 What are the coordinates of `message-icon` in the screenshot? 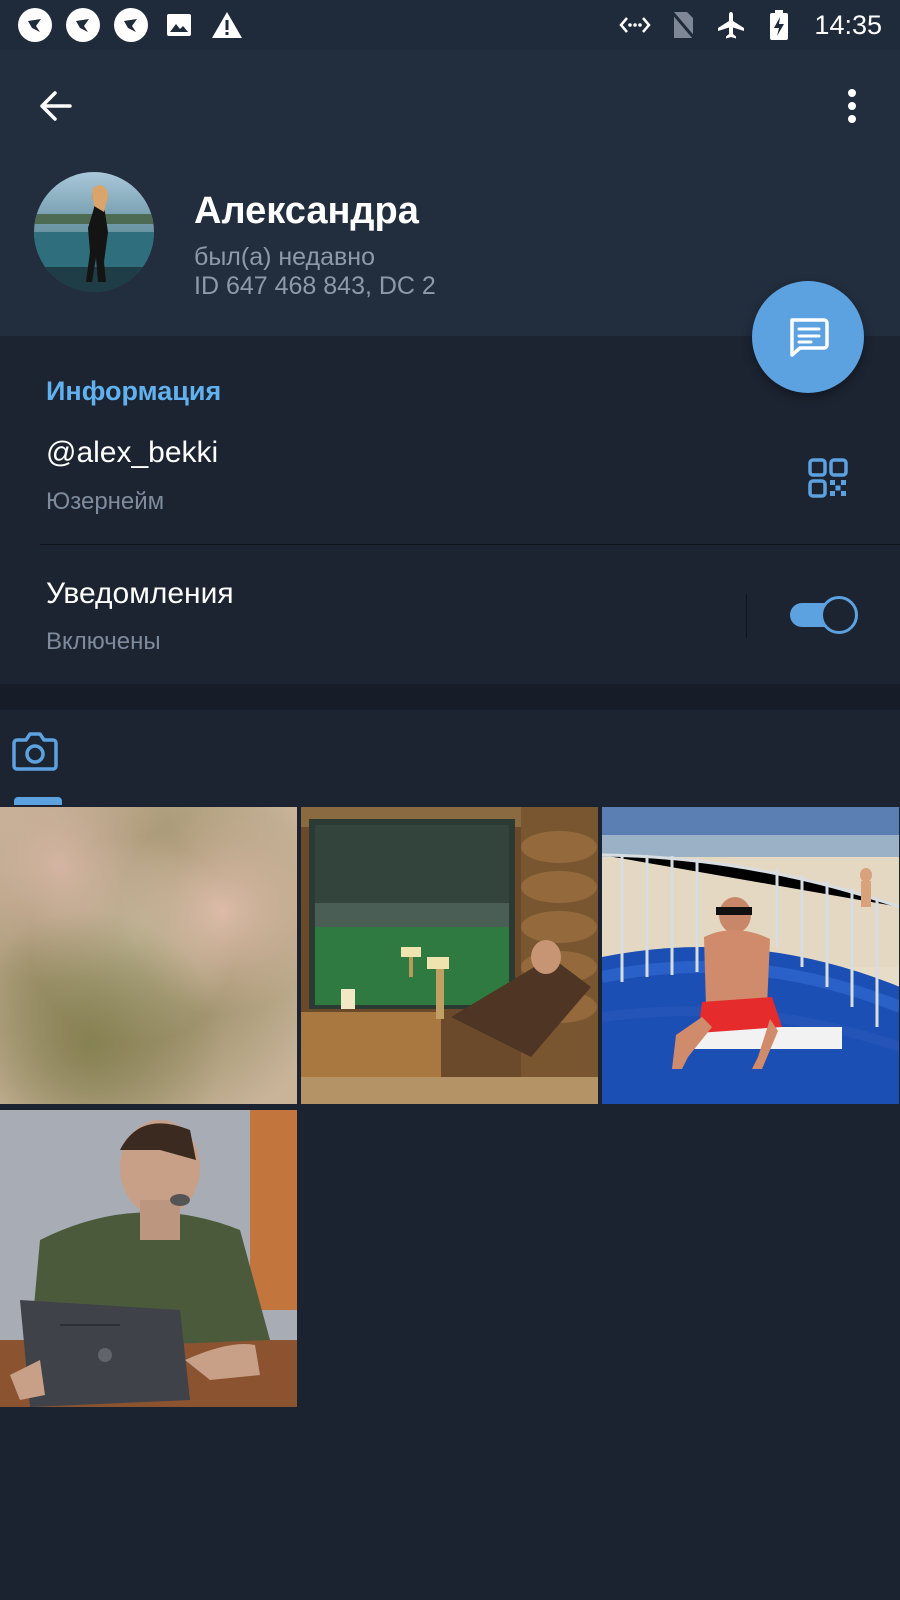 It's located at (809, 337).